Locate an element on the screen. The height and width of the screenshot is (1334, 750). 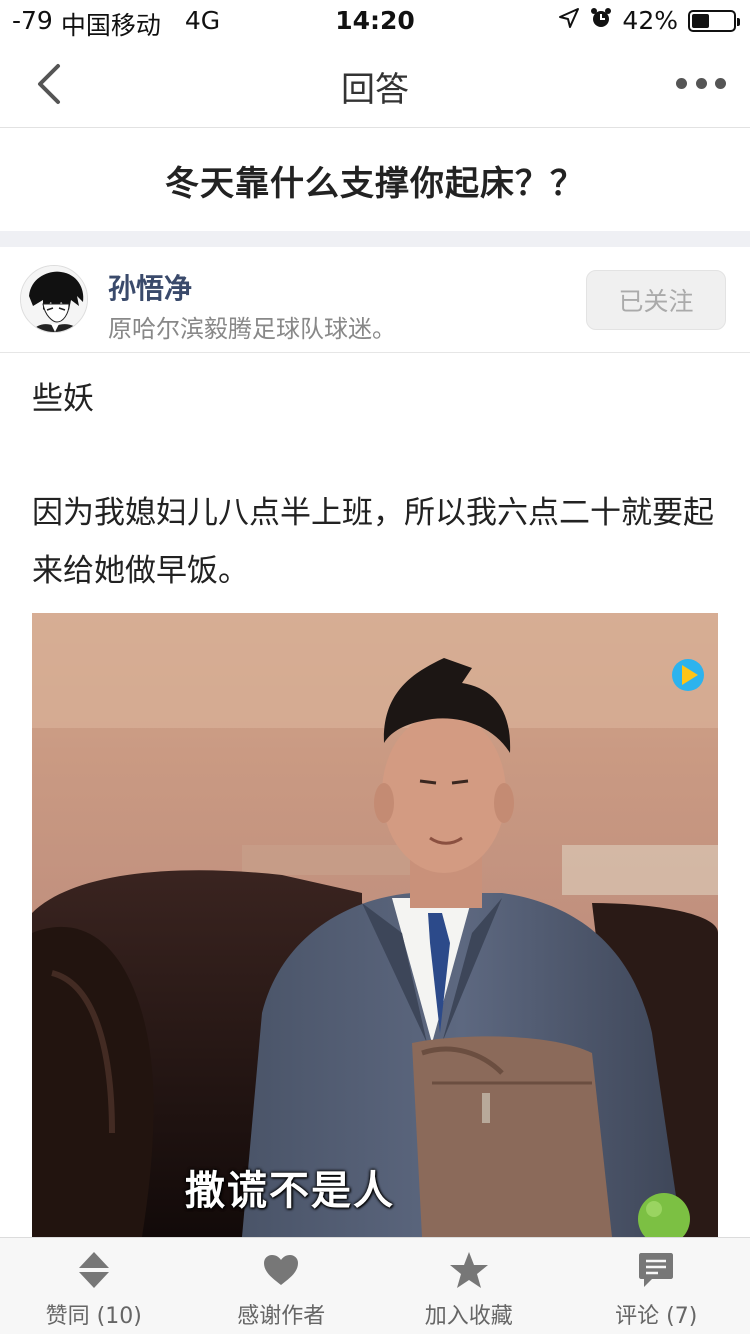
status-bar: -79 中国移动 4G 14:20 42% is located at coordinates (375, 20).